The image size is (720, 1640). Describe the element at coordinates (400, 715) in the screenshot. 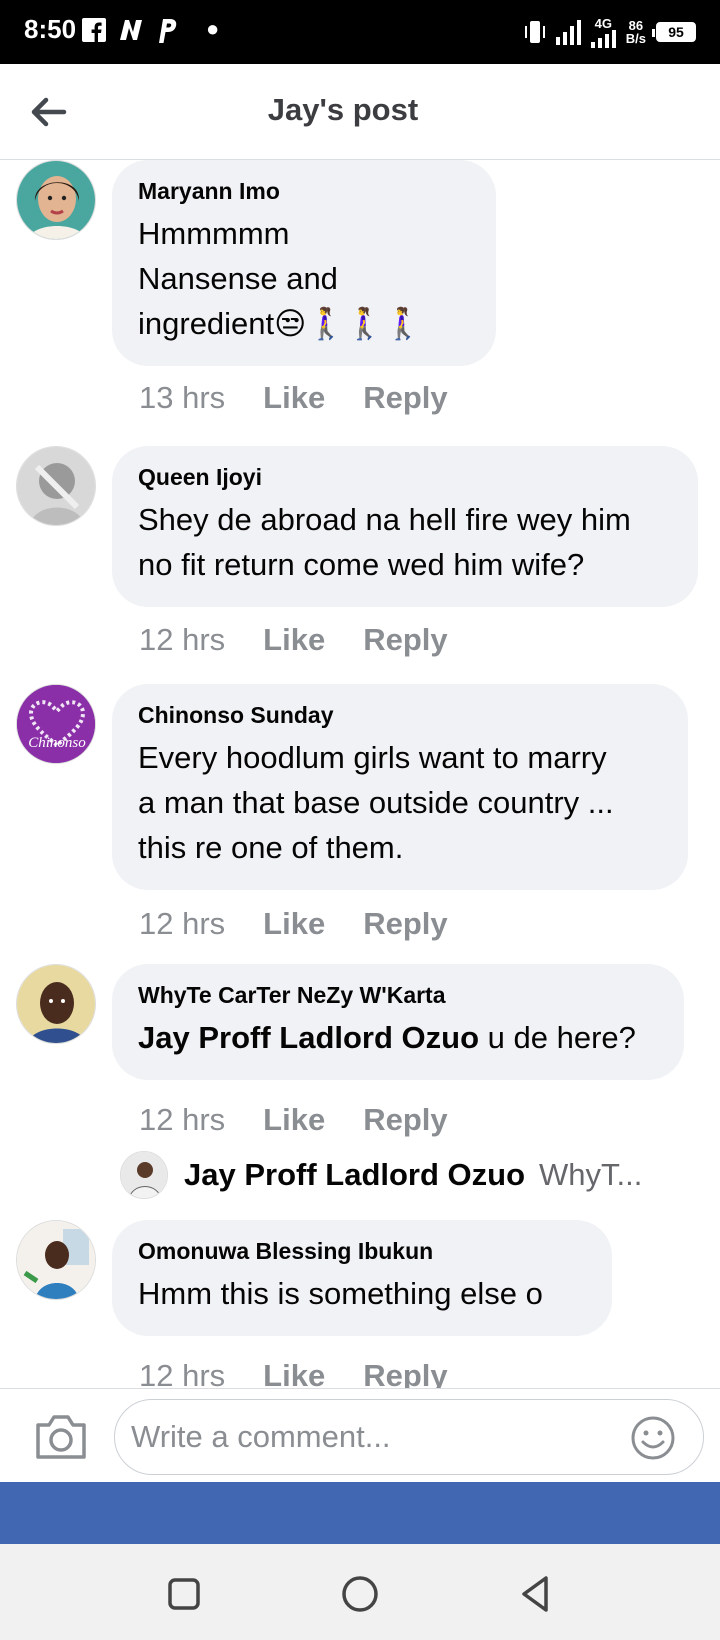

I see `comment-author: Chinonso Sunday` at that location.